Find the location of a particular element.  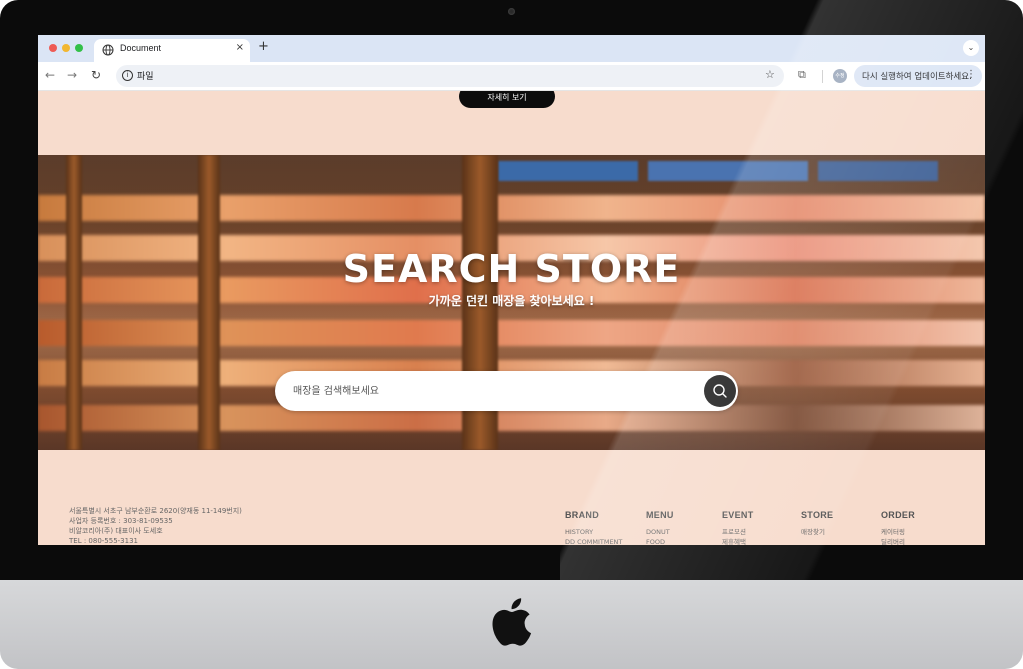

footer-column-brand: BRAND HISTORY DD COMMITMENT is located at coordinates (593, 527).